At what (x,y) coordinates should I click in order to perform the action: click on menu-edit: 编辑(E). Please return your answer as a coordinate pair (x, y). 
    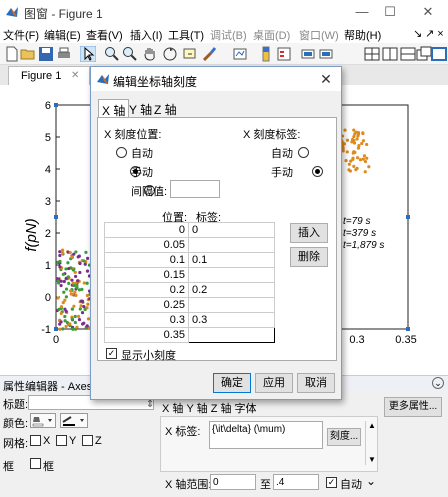
    Looking at the image, I should click on (62, 35).